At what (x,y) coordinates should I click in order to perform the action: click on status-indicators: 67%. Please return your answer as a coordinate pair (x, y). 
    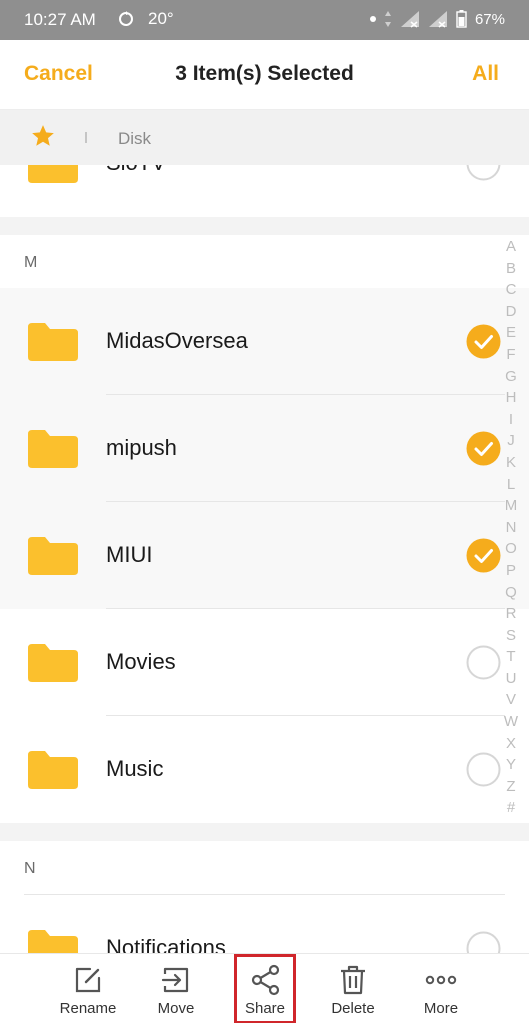
    Looking at the image, I should click on (437, 19).